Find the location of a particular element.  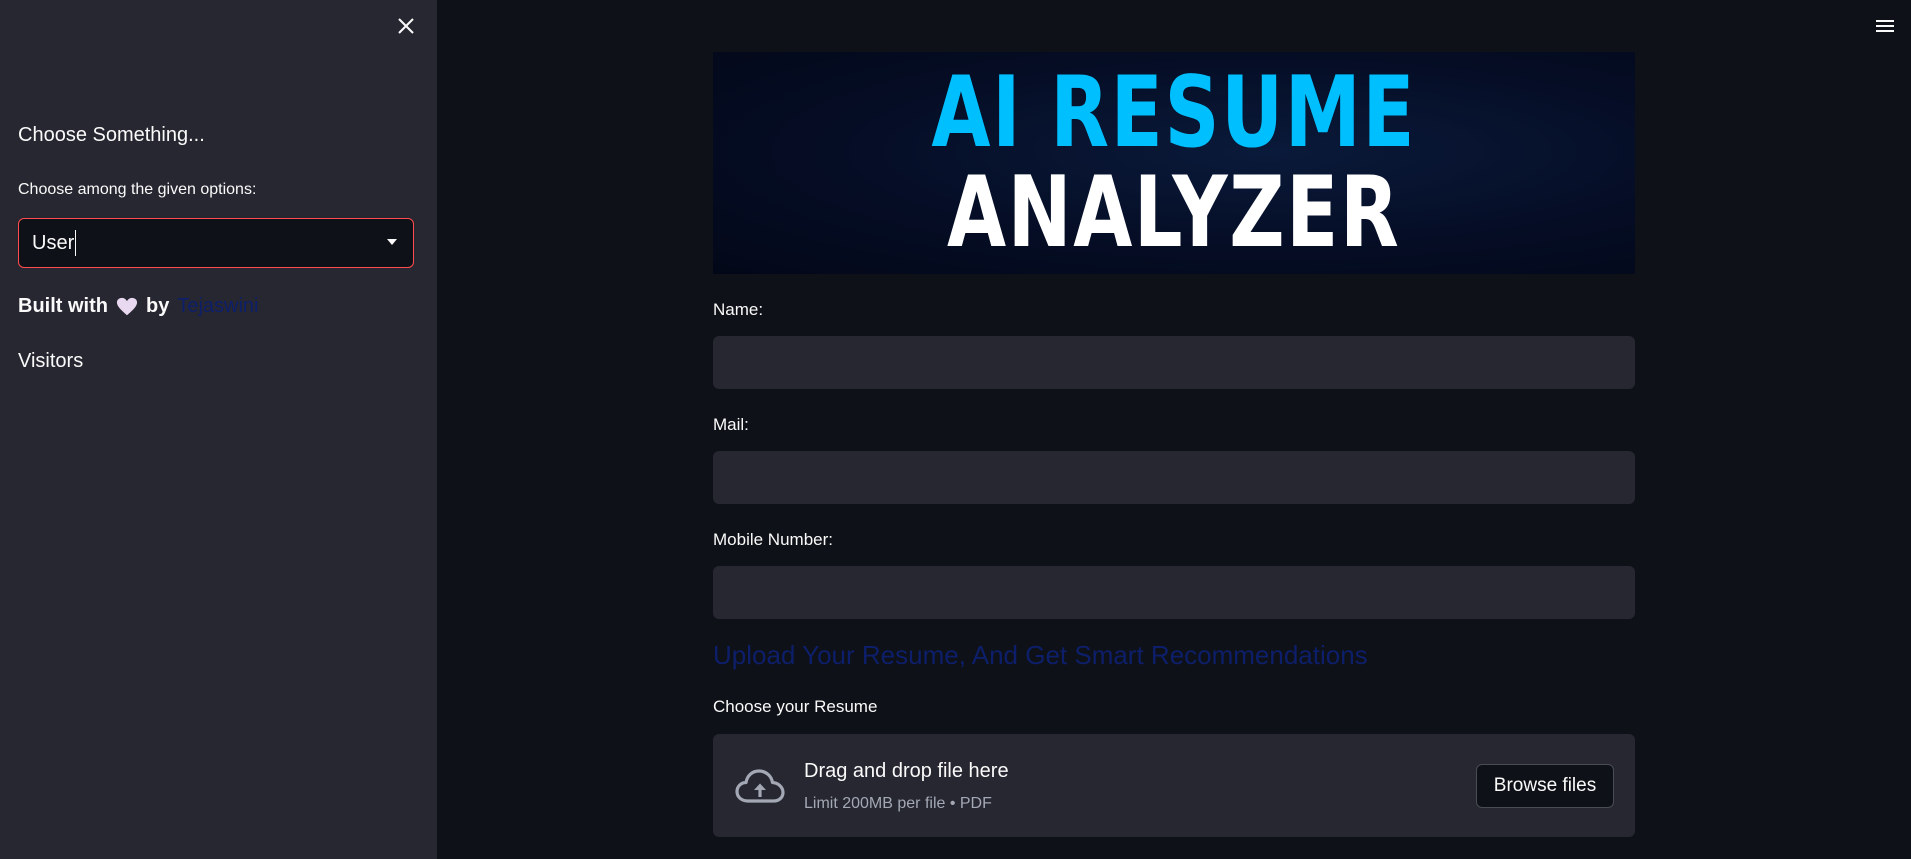

mobile-label: Mobile Number: is located at coordinates (773, 539).